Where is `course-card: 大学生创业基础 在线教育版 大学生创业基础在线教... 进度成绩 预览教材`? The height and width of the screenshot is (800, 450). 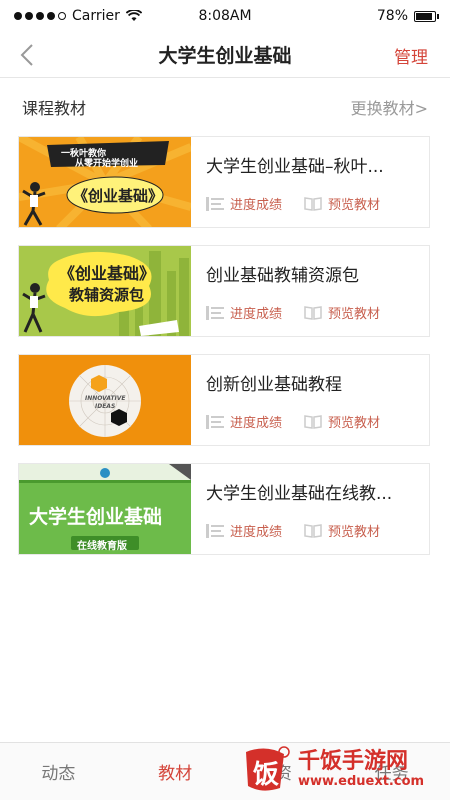
course-card: 大学生创业基础 在线教育版 大学生创业基础在线教... 进度成绩 预览教材 is located at coordinates (224, 509).